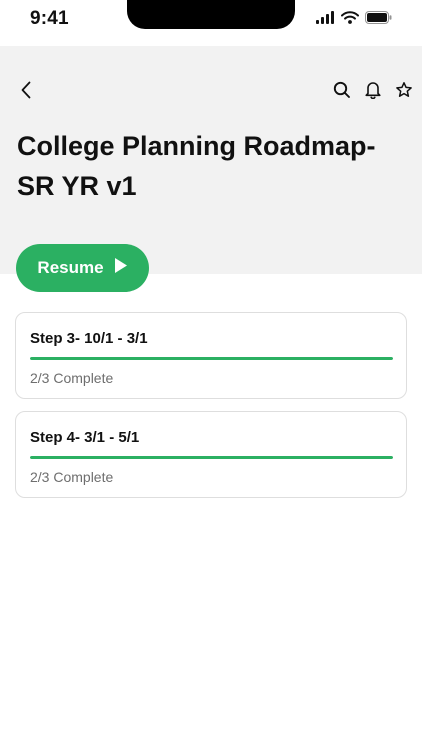 The width and height of the screenshot is (422, 750). Describe the element at coordinates (85, 437) in the screenshot. I see `step-title: Step 4- 3/1 - 5/1` at that location.